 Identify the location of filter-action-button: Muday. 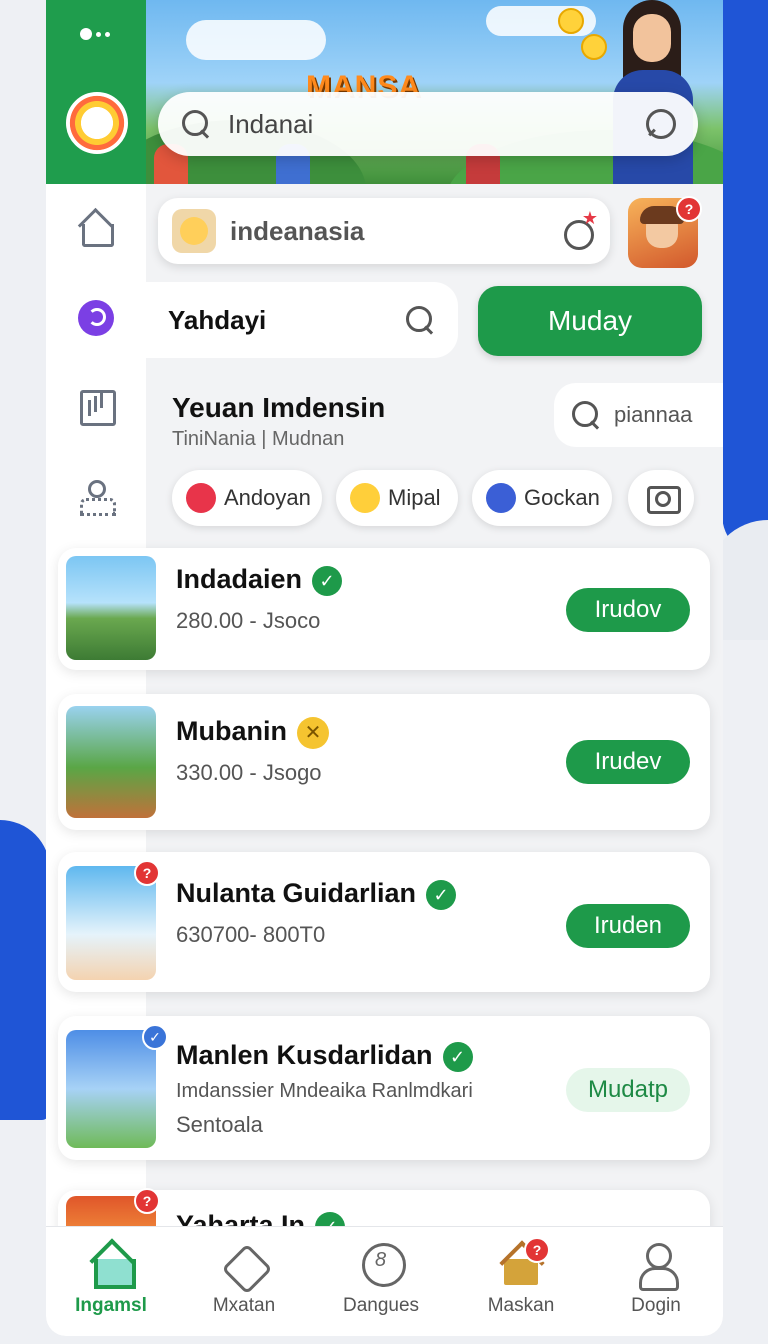
(590, 321).